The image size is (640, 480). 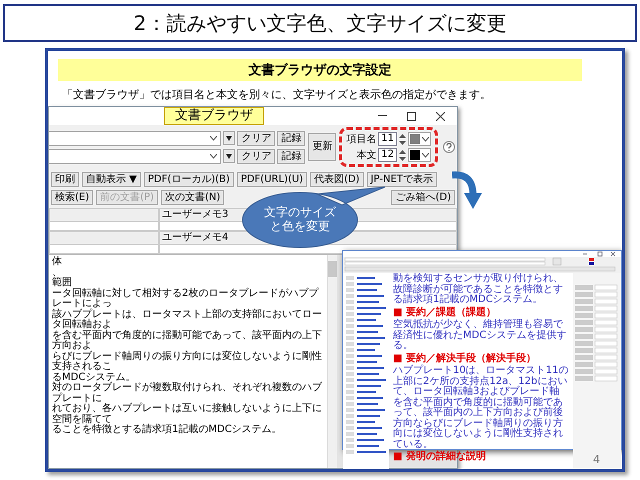 I want to click on body-text: 空気抵抗が少なく、維持管理も容易で経済性に優れたMDCシステムを提供する。, so click(x=480, y=336).